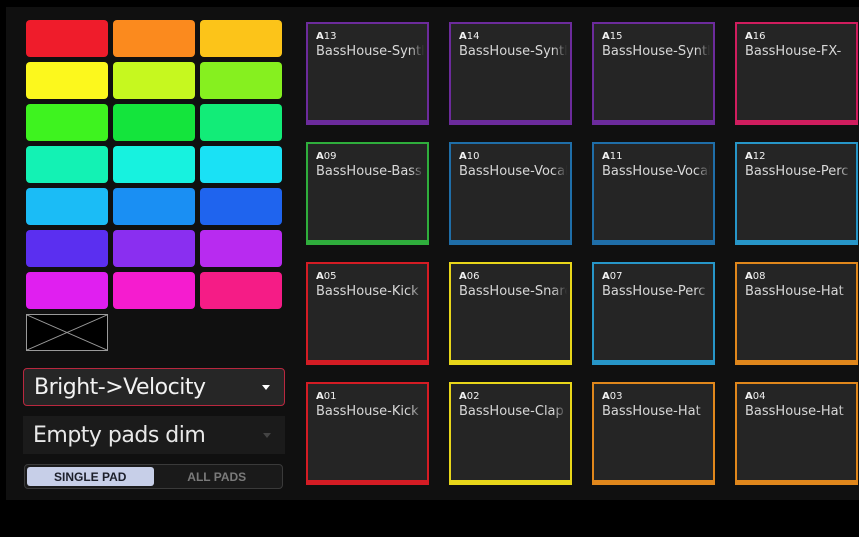 The image size is (859, 537). What do you see at coordinates (656, 411) in the screenshot?
I see `pad-sample-name: BassHouse-Hat` at bounding box center [656, 411].